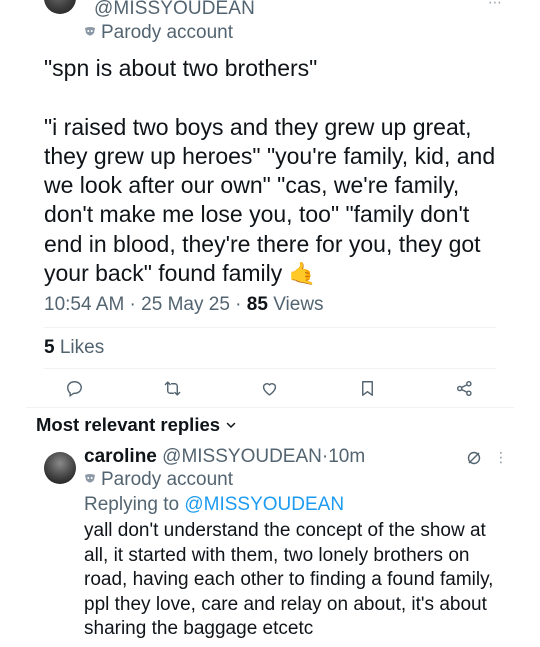 Image resolution: width=540 pixels, height=647 pixels. What do you see at coordinates (501, 457) in the screenshot?
I see `more-icon: ⋮` at bounding box center [501, 457].